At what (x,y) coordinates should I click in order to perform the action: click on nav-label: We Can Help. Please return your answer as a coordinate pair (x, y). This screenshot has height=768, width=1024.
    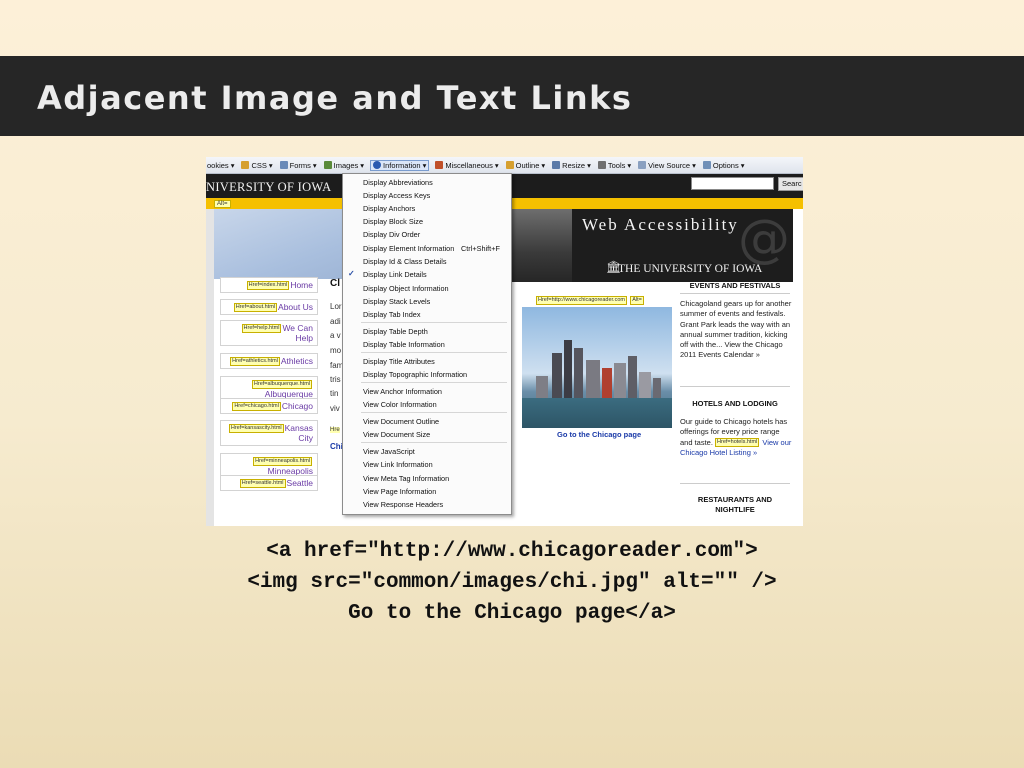
    Looking at the image, I should click on (297, 333).